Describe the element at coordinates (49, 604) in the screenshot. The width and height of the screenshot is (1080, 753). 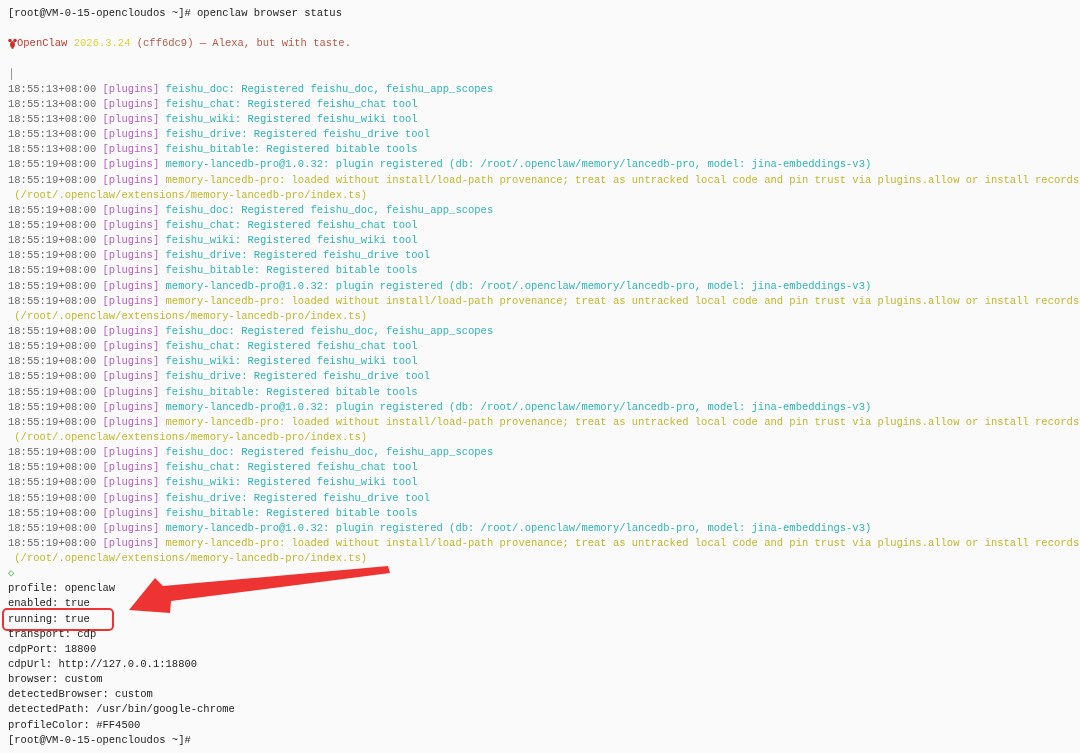
I see `output-text: enabled: true` at that location.